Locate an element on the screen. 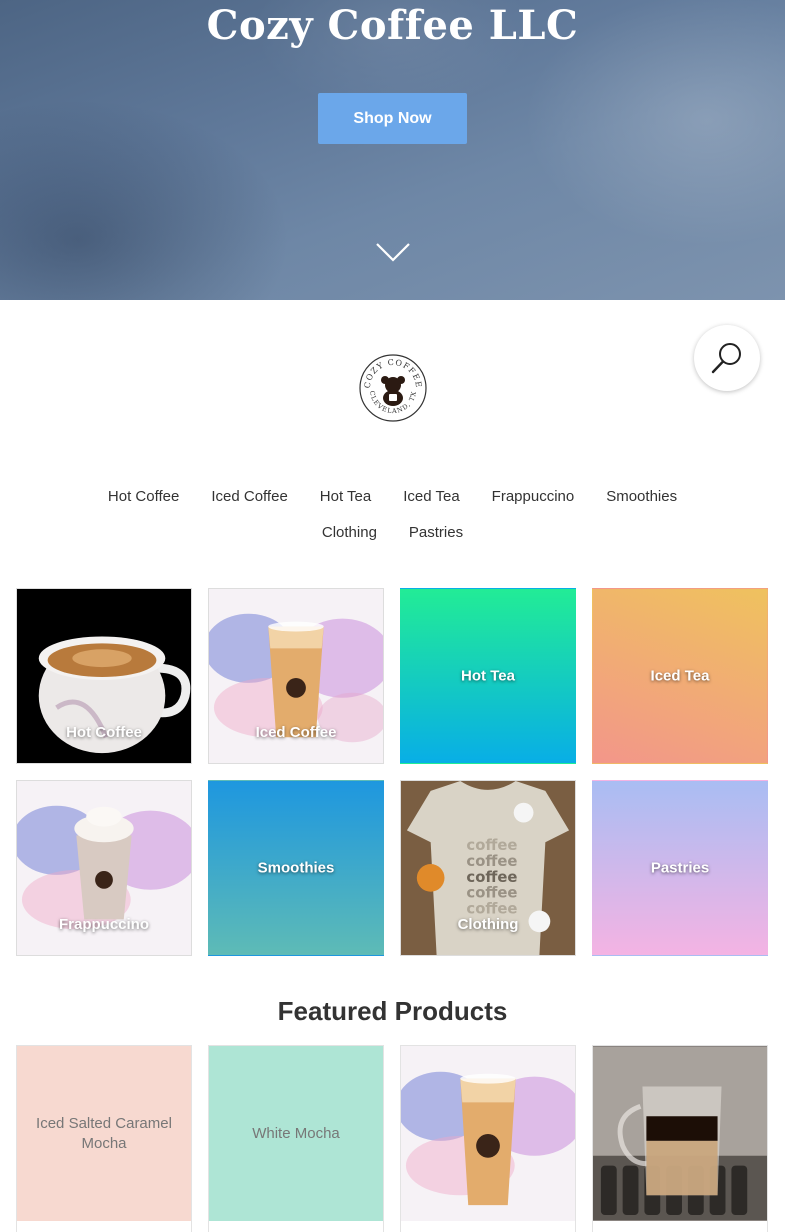  cozy-coffee-logo: COZY COFFEE CLEVELAND, TX is located at coordinates (393, 388).